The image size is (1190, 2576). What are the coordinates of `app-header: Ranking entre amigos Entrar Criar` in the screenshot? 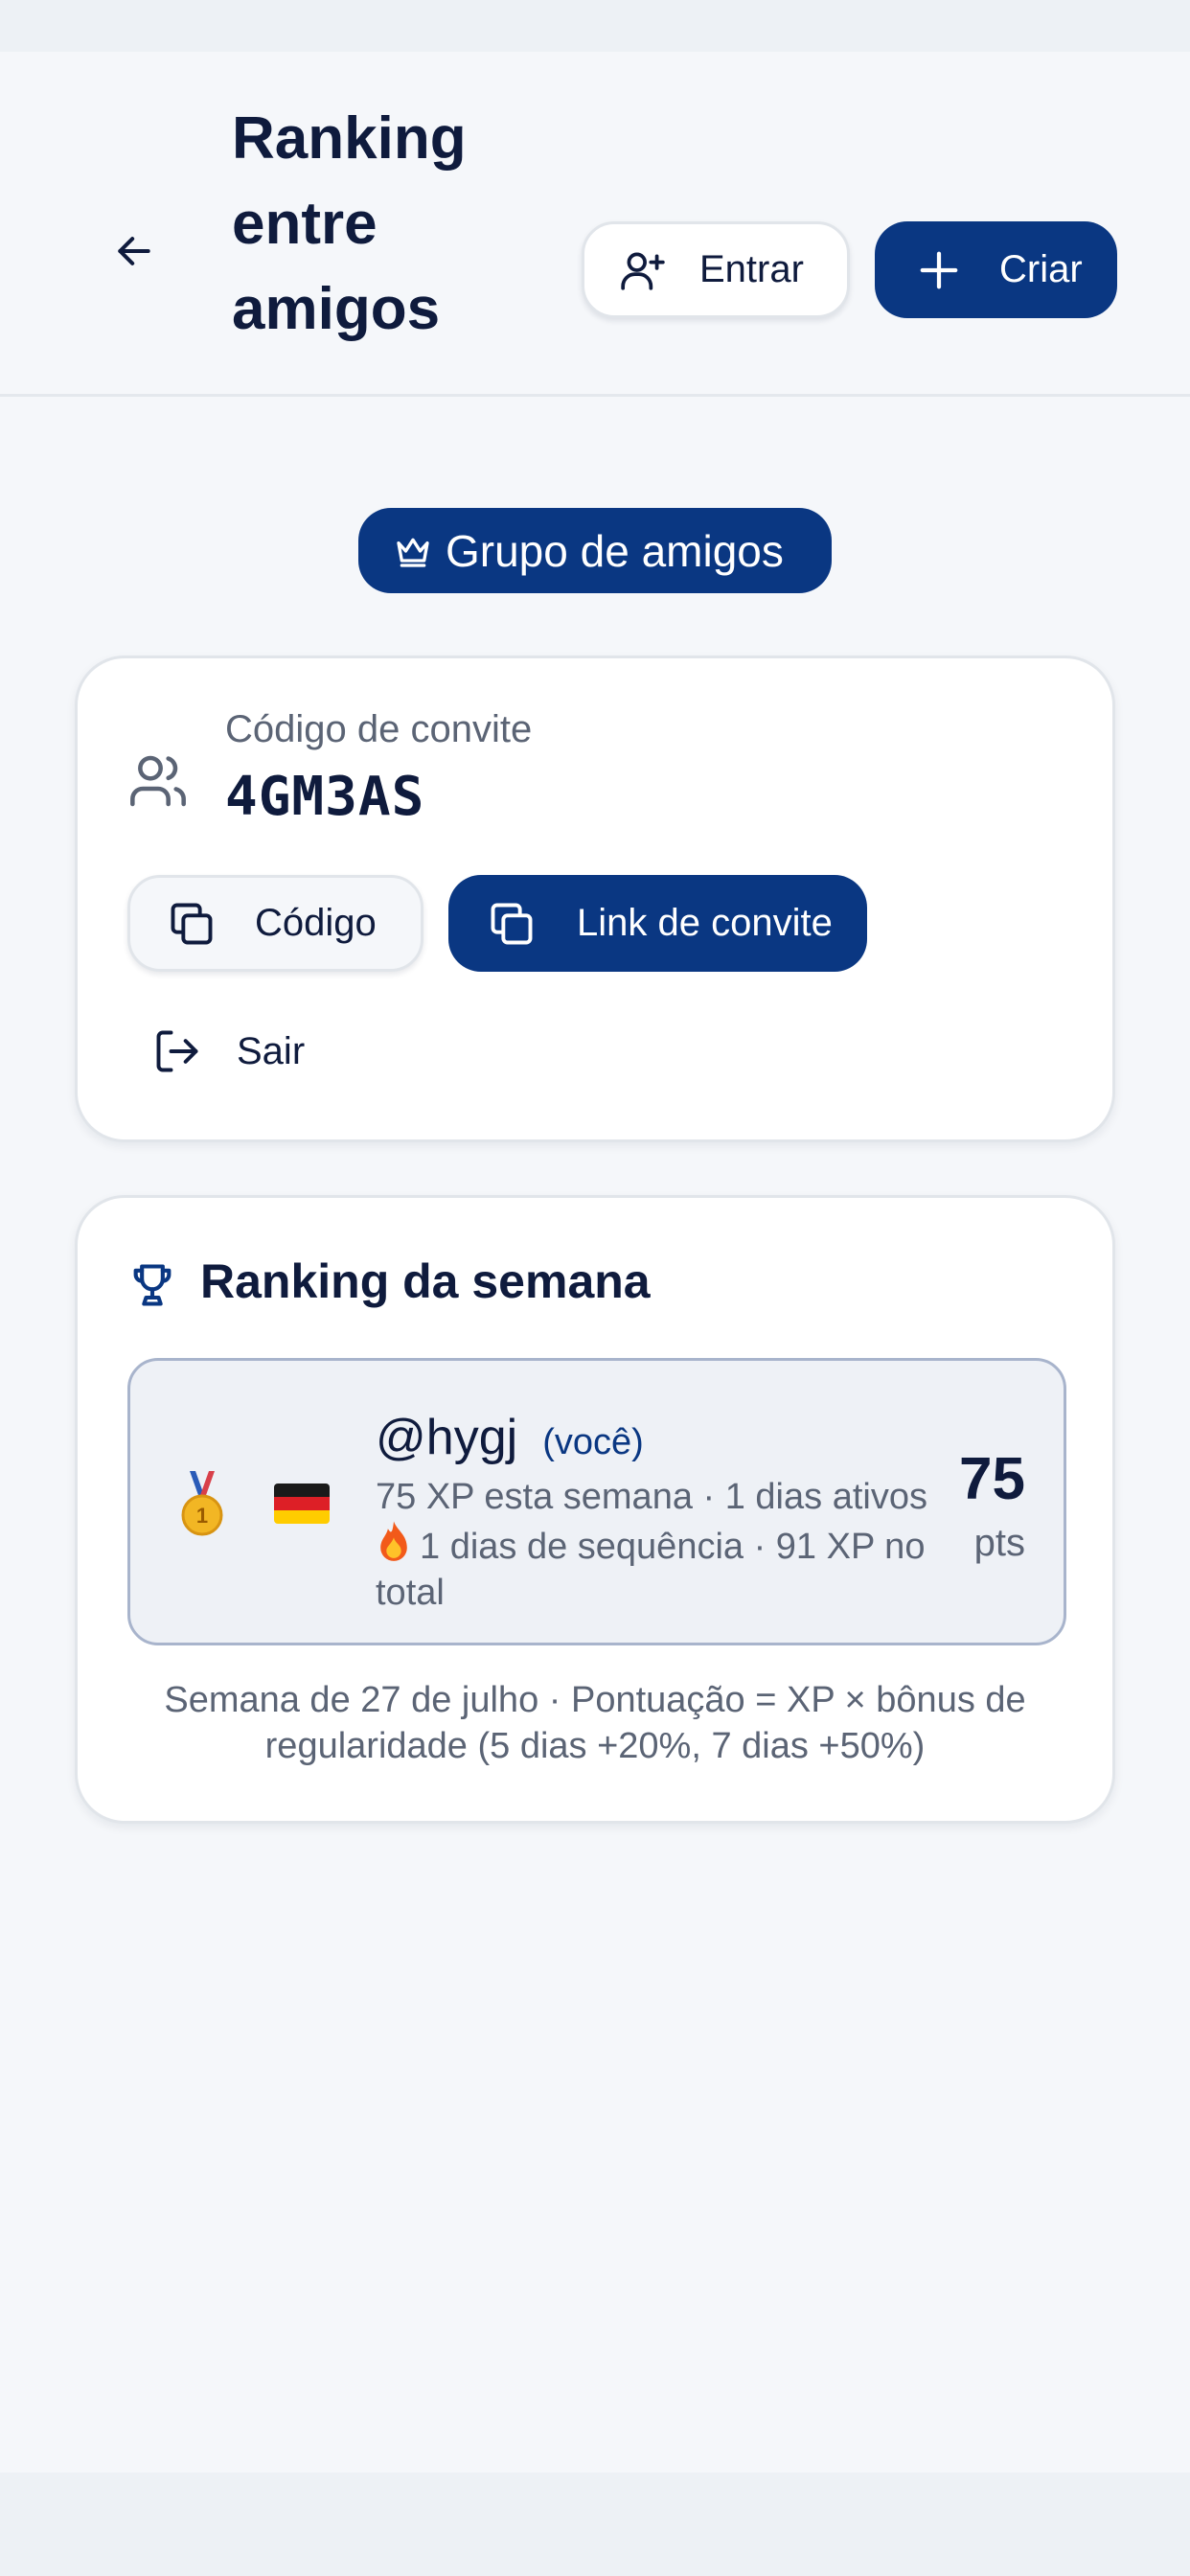 It's located at (595, 224).